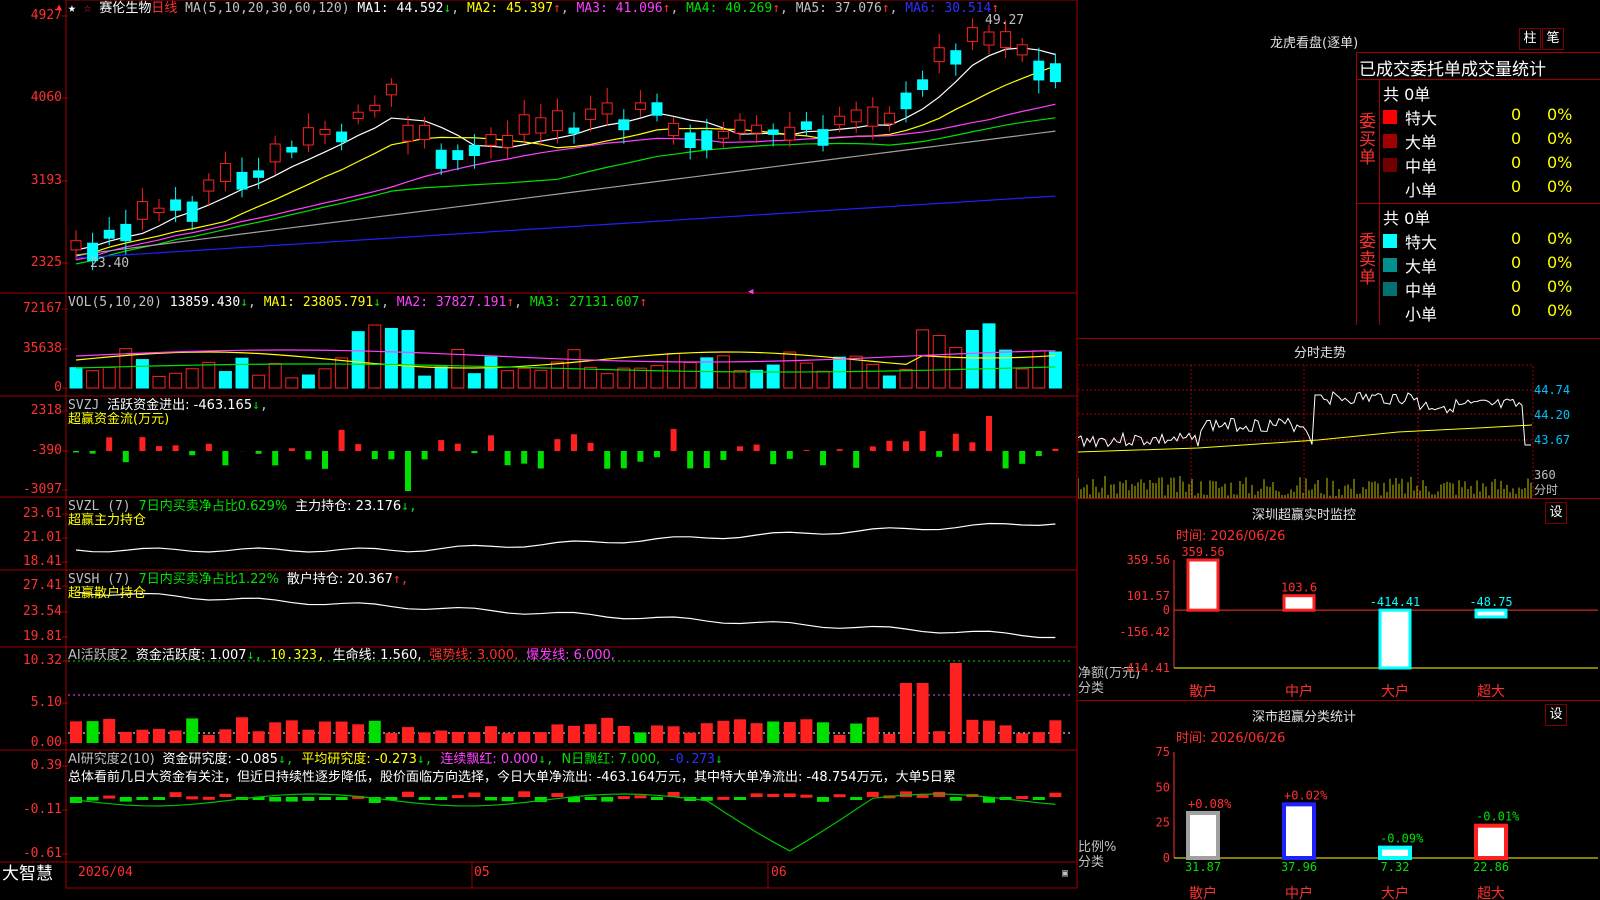  What do you see at coordinates (164, 8) in the screenshot?
I see `period-label: 日线` at bounding box center [164, 8].